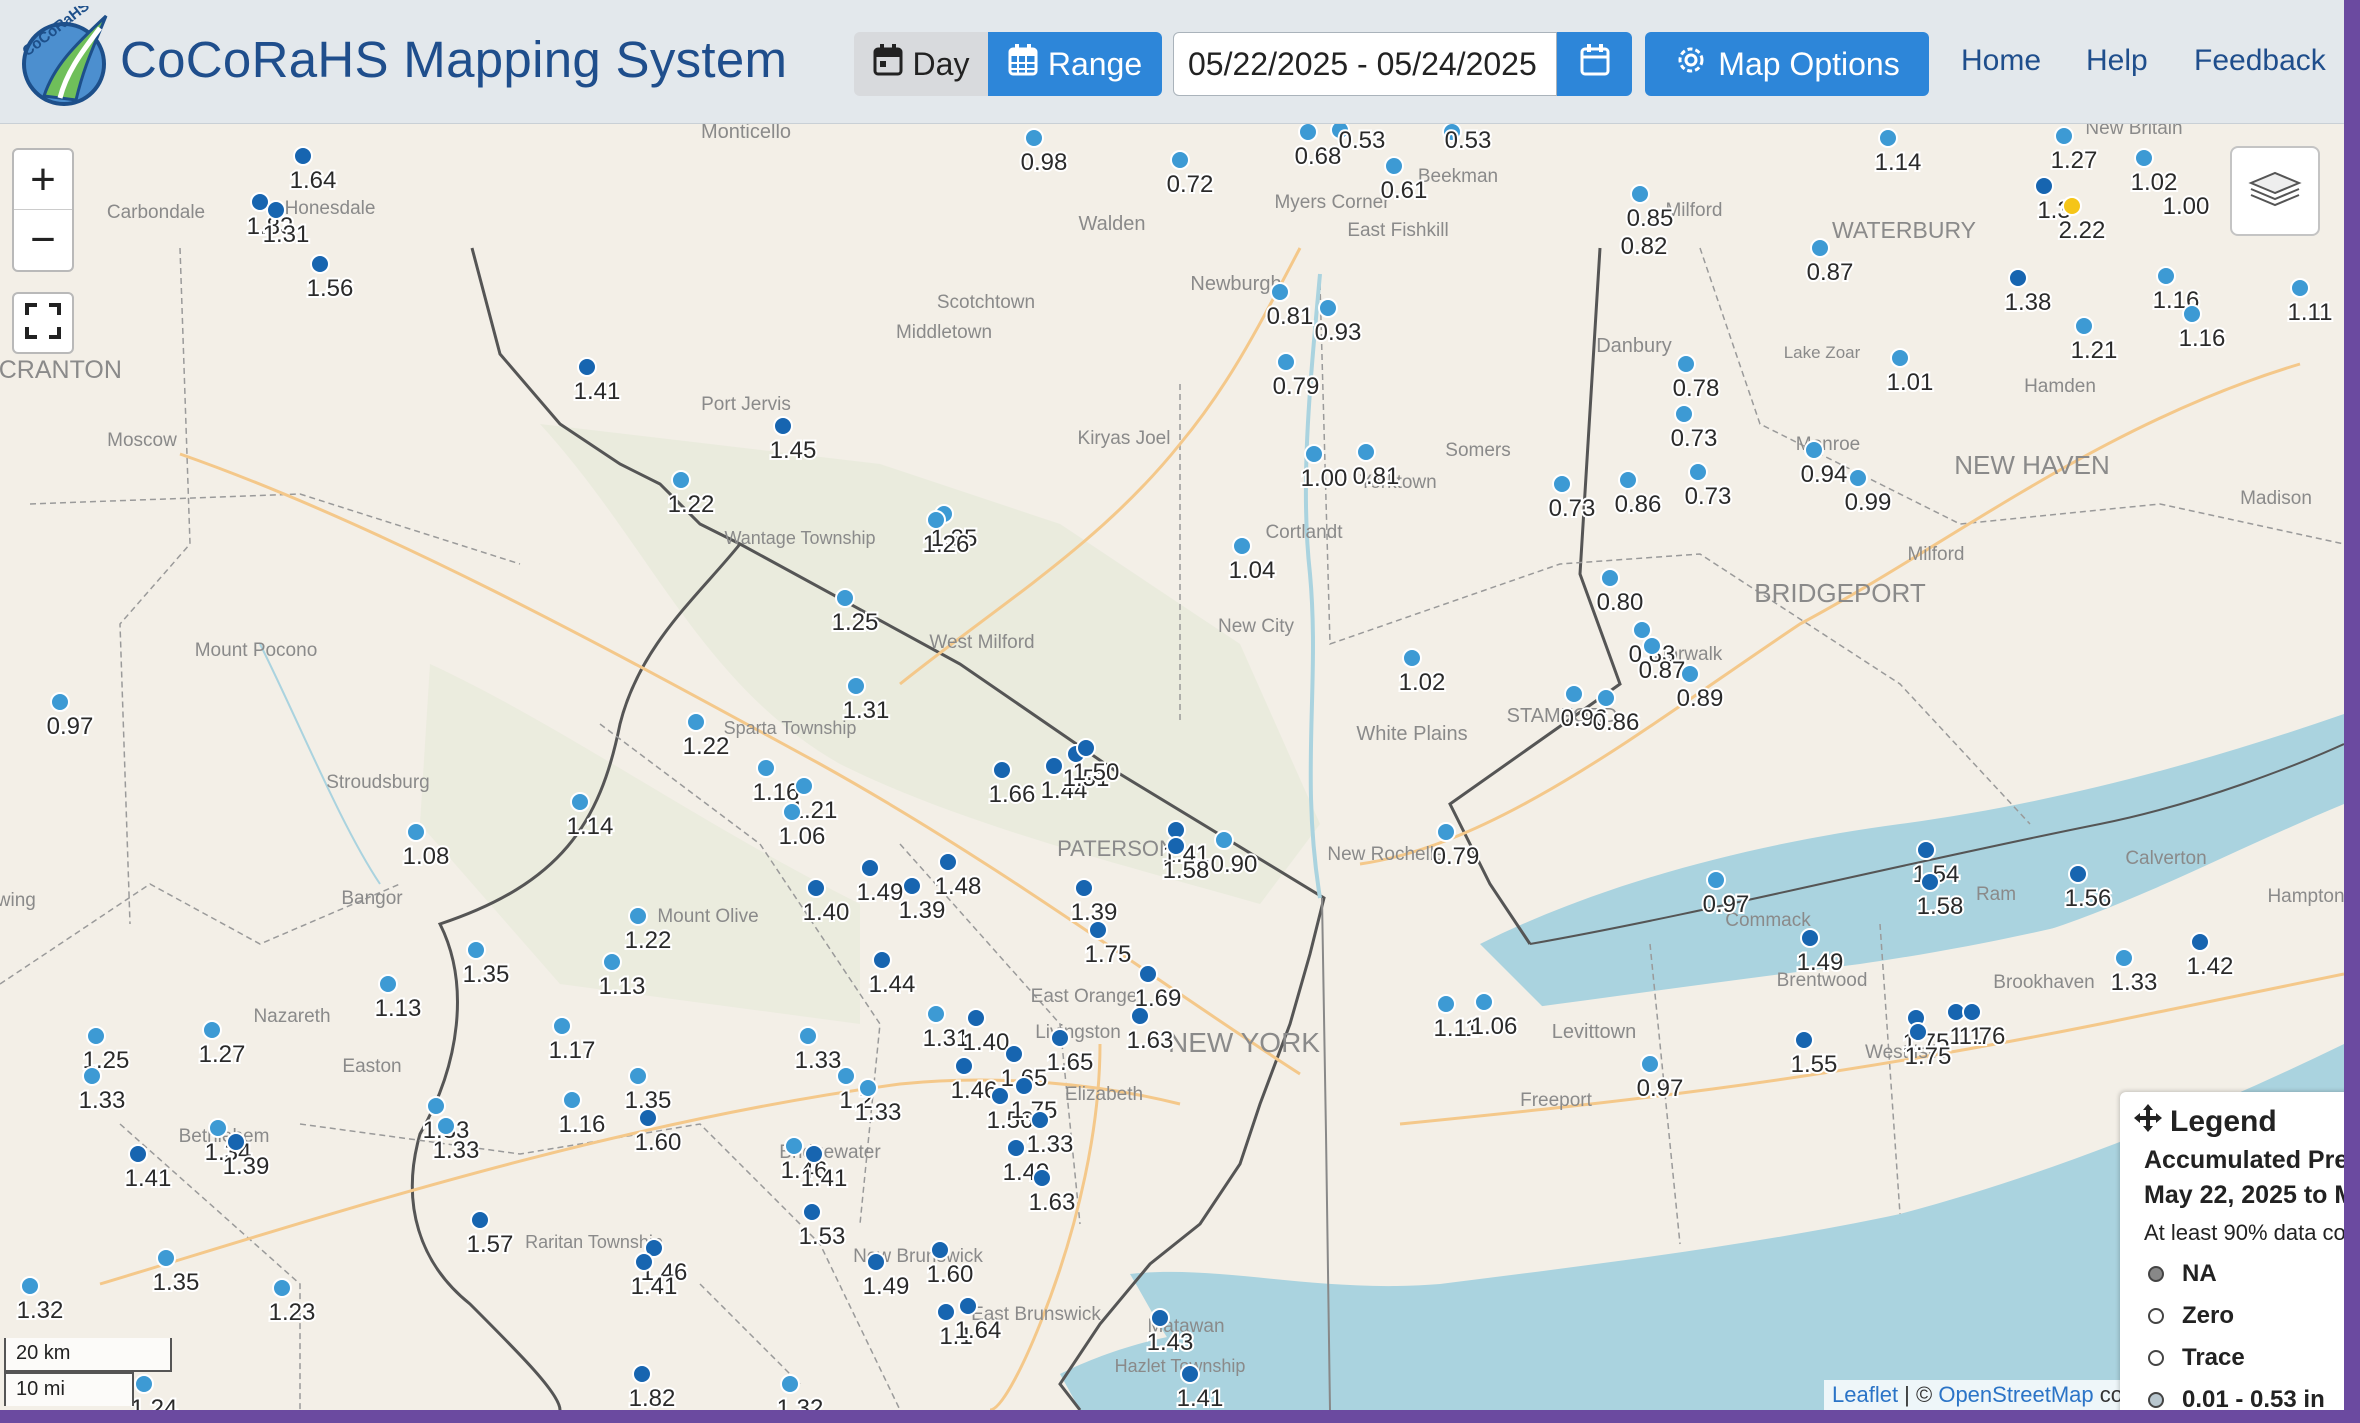 The height and width of the screenshot is (1423, 2360). What do you see at coordinates (1910, 373) in the screenshot?
I see `station-marker: 1.01` at bounding box center [1910, 373].